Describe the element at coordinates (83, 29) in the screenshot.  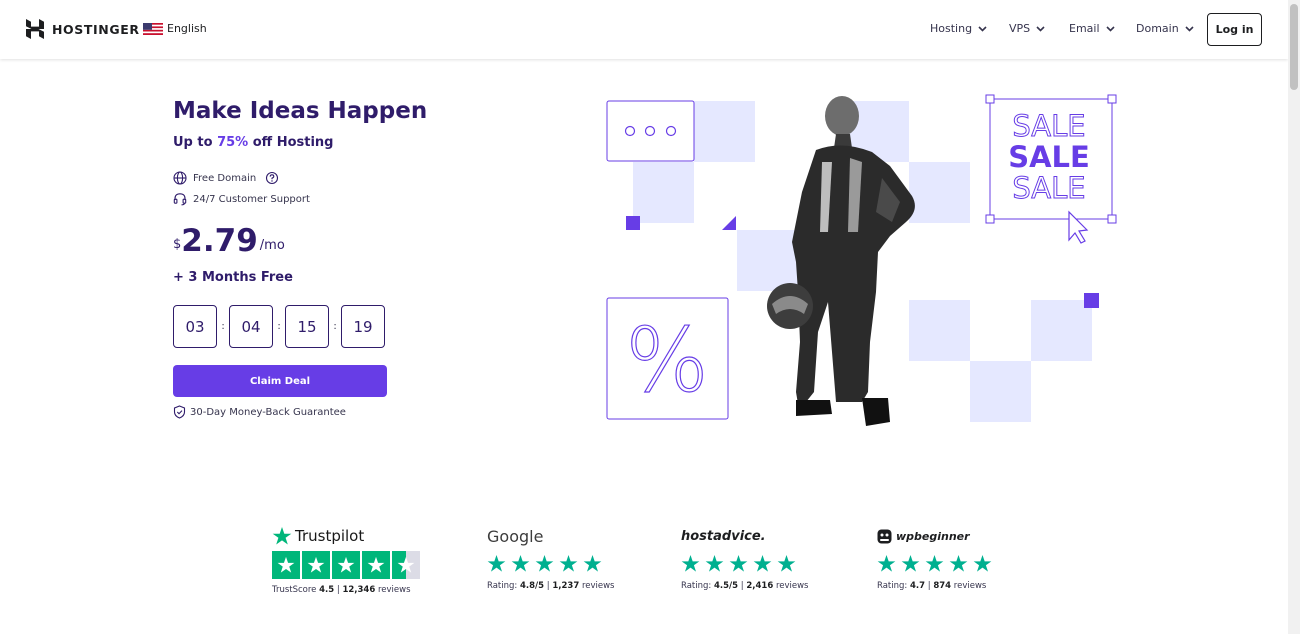
I see `brand-logo: HOSTINGER` at that location.